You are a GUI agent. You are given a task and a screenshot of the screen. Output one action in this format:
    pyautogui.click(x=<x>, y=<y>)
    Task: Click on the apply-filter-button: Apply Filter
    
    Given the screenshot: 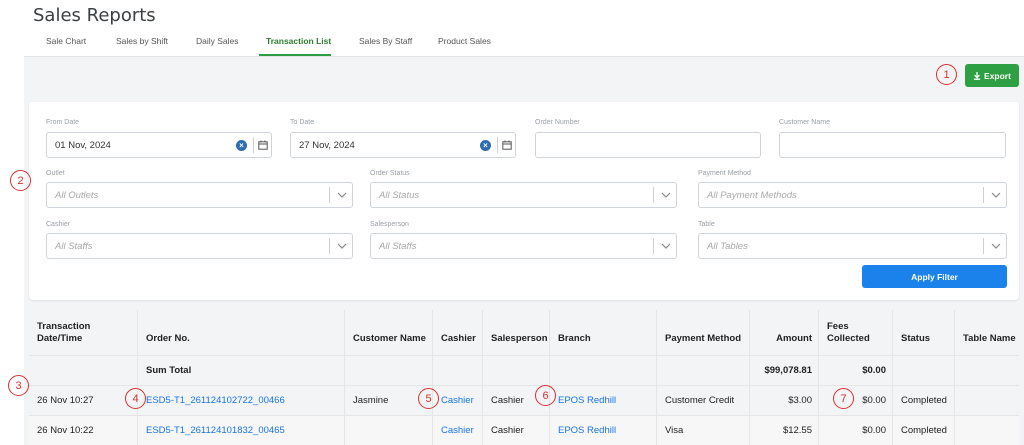 What is the action you would take?
    pyautogui.click(x=934, y=276)
    